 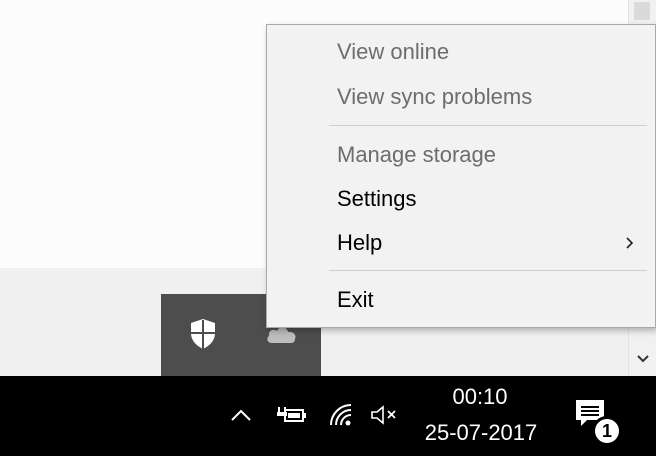 I want to click on menu-item-view-online: View online, so click(x=393, y=52).